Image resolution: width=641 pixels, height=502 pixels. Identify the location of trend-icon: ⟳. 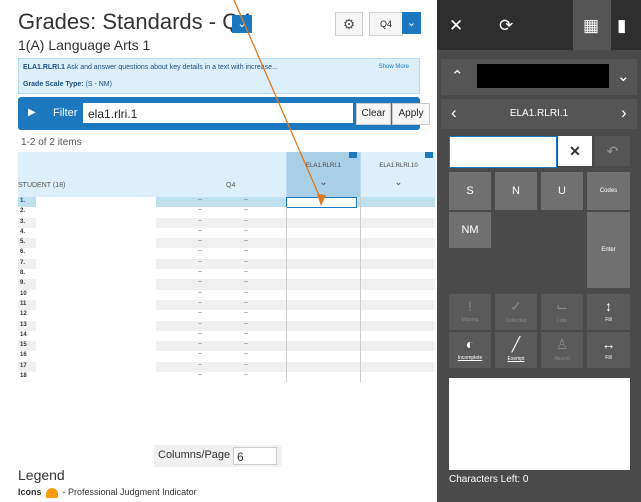
(506, 26).